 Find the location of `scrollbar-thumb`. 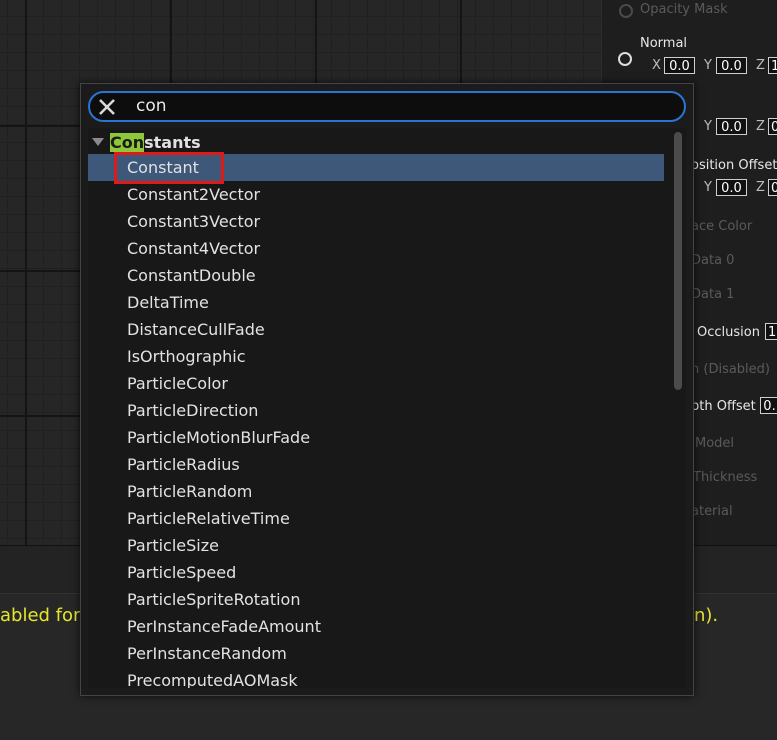

scrollbar-thumb is located at coordinates (678, 261).